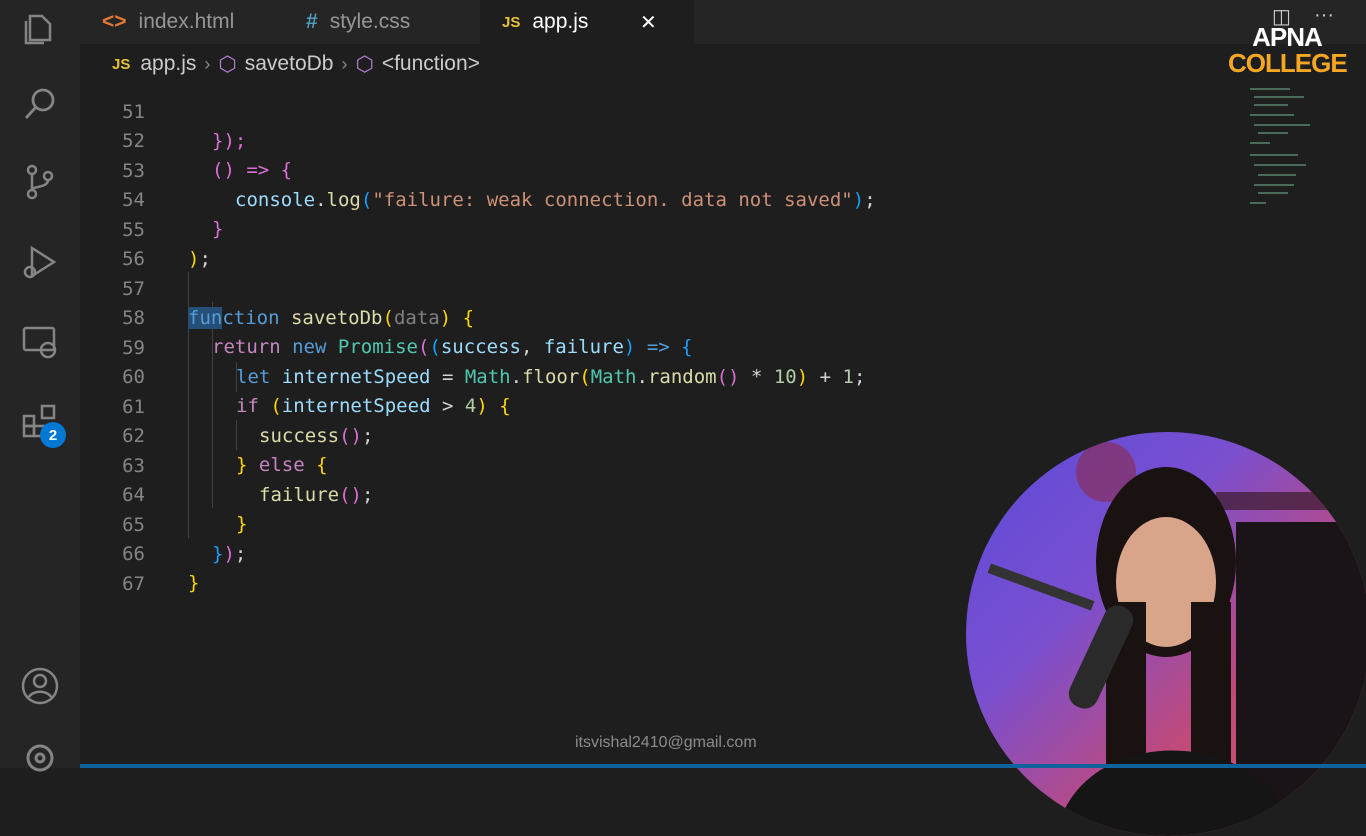 This screenshot has width=1366, height=836. Describe the element at coordinates (53, 435) in the screenshot. I see `extensions-badge: 2` at that location.